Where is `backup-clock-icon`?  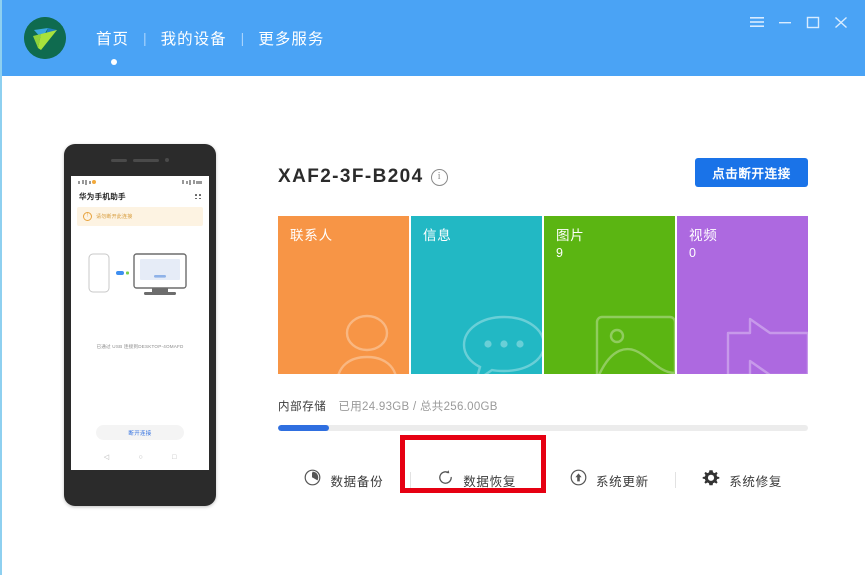
backup-clock-icon is located at coordinates (312, 480).